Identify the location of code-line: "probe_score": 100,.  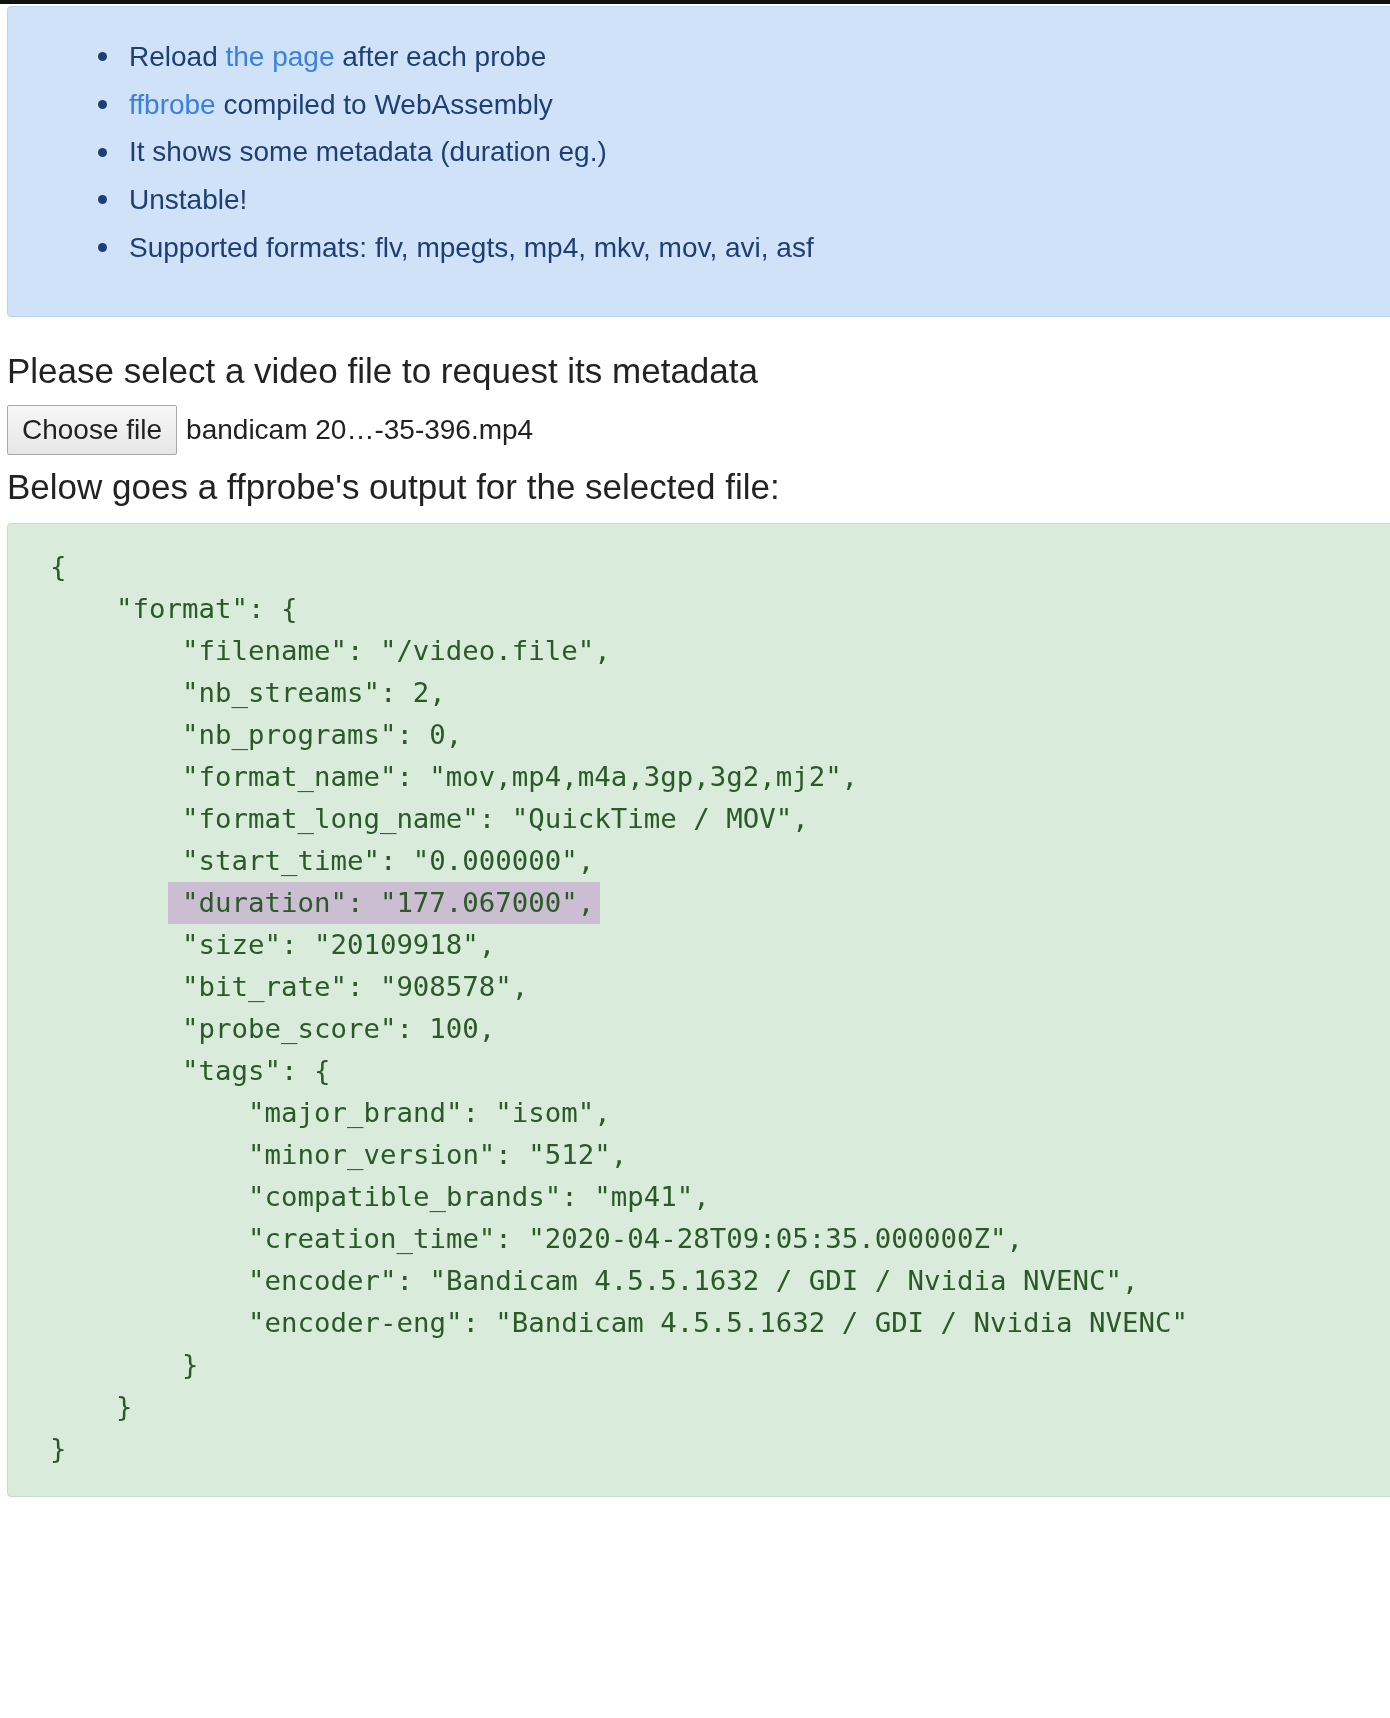
(339, 1028).